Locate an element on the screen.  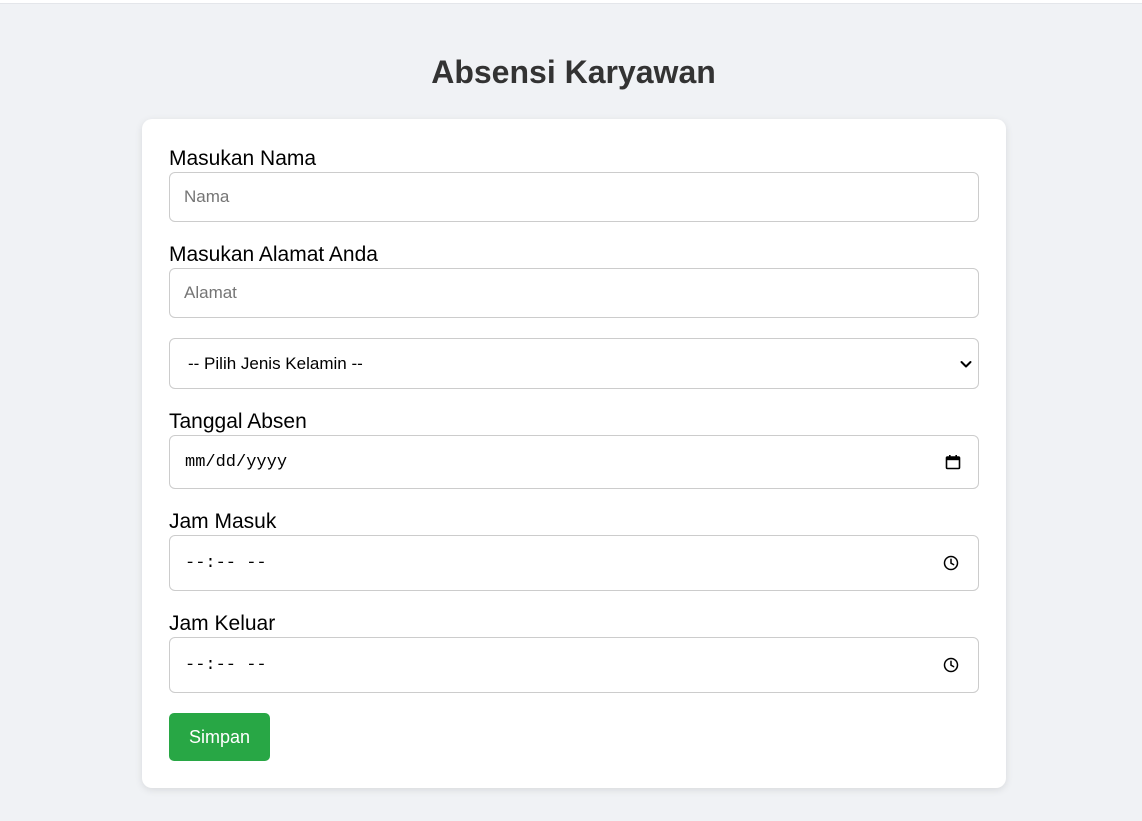
time-in-input: --:-- -- is located at coordinates (574, 563).